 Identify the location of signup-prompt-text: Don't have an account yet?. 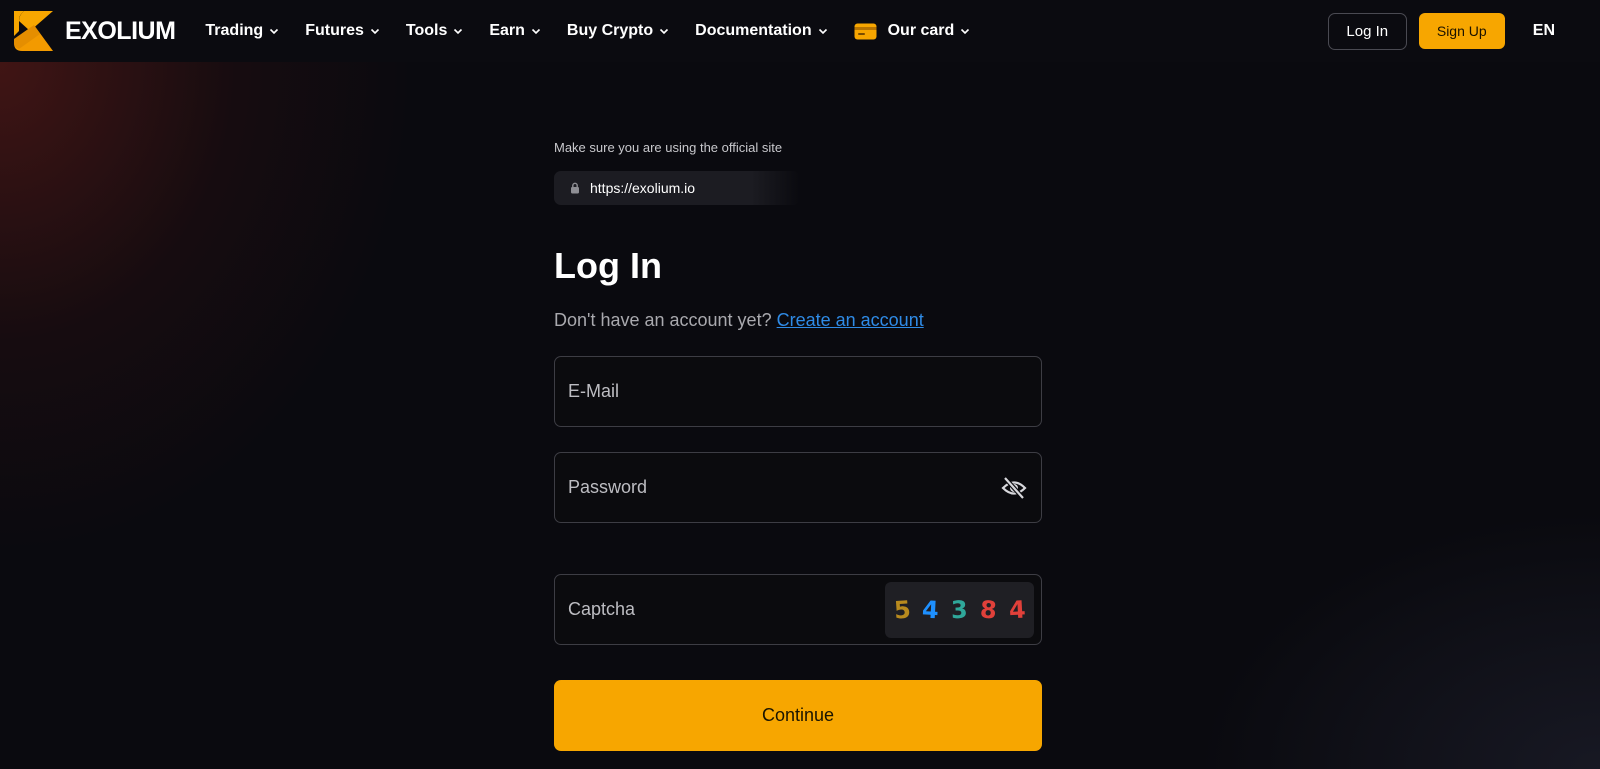
(663, 320).